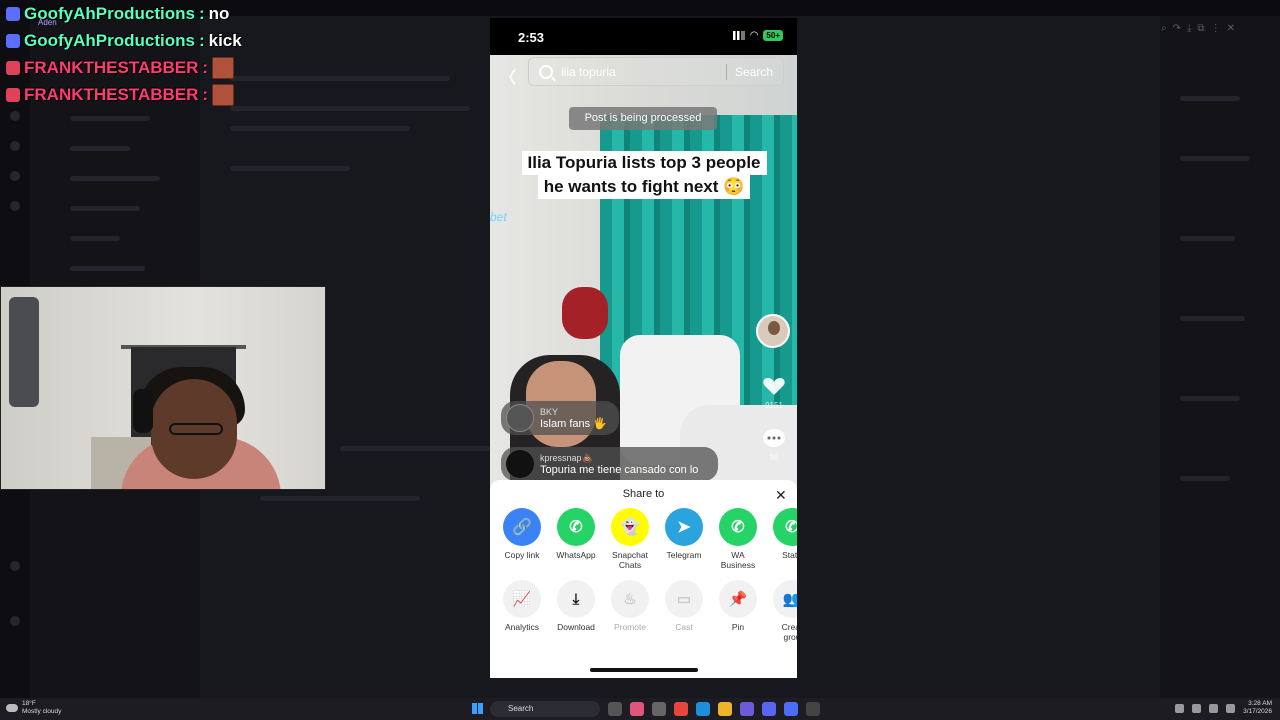  What do you see at coordinates (769, 709) in the screenshot?
I see `discord-icon` at bounding box center [769, 709].